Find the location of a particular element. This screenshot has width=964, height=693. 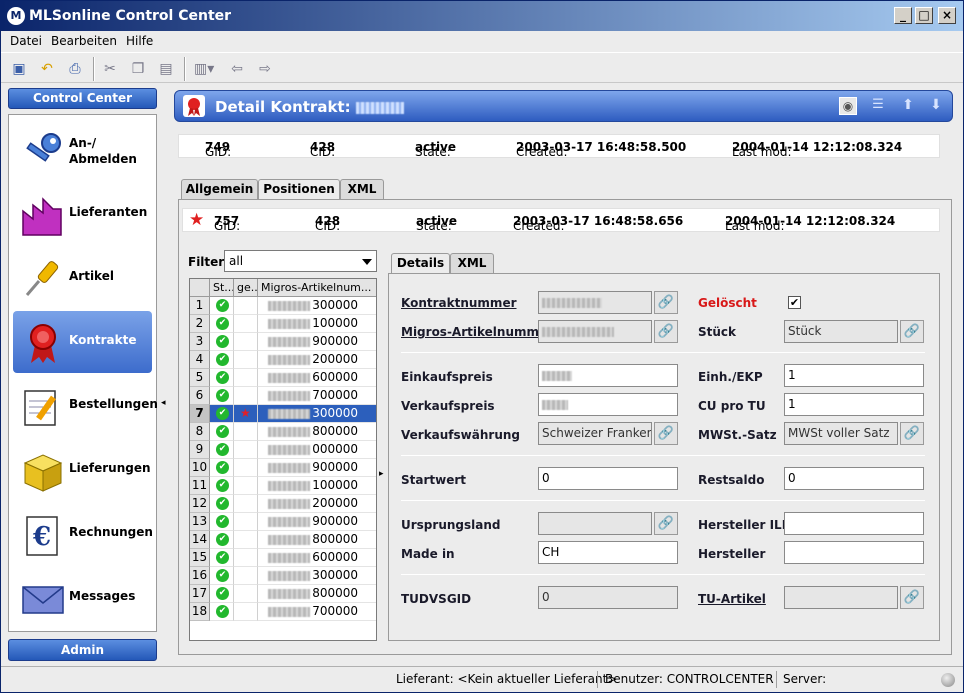

table-row: 13 ✔ 900000 is located at coordinates (283, 522).